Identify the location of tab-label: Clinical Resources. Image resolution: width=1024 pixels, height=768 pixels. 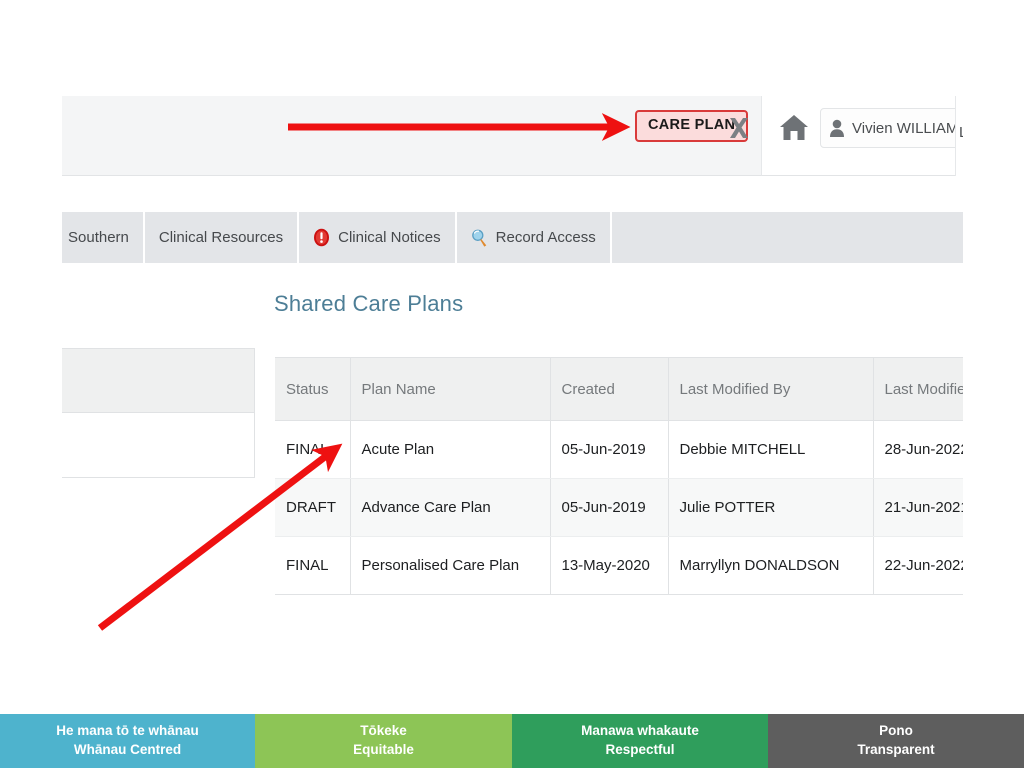
(221, 237).